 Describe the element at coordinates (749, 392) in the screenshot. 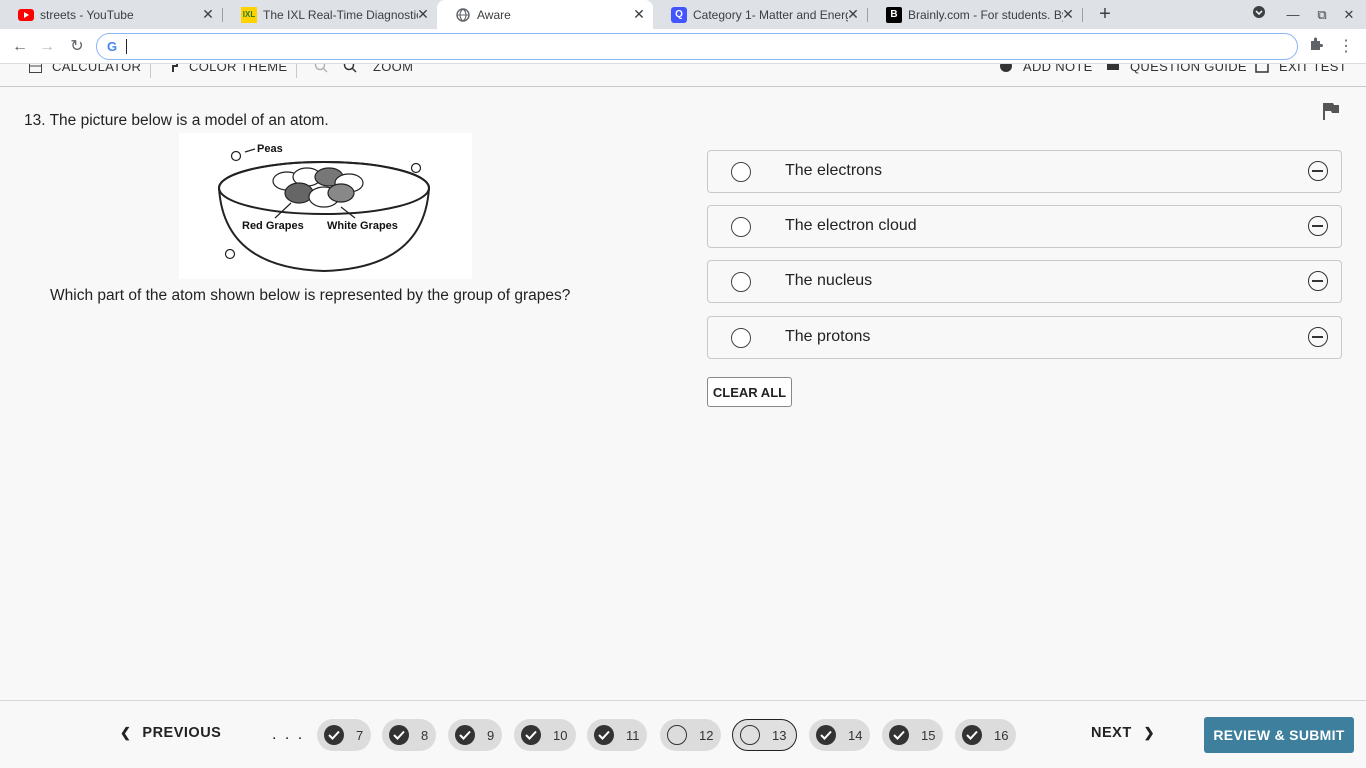

I see `clear-all-button: CLEAR ALL` at that location.